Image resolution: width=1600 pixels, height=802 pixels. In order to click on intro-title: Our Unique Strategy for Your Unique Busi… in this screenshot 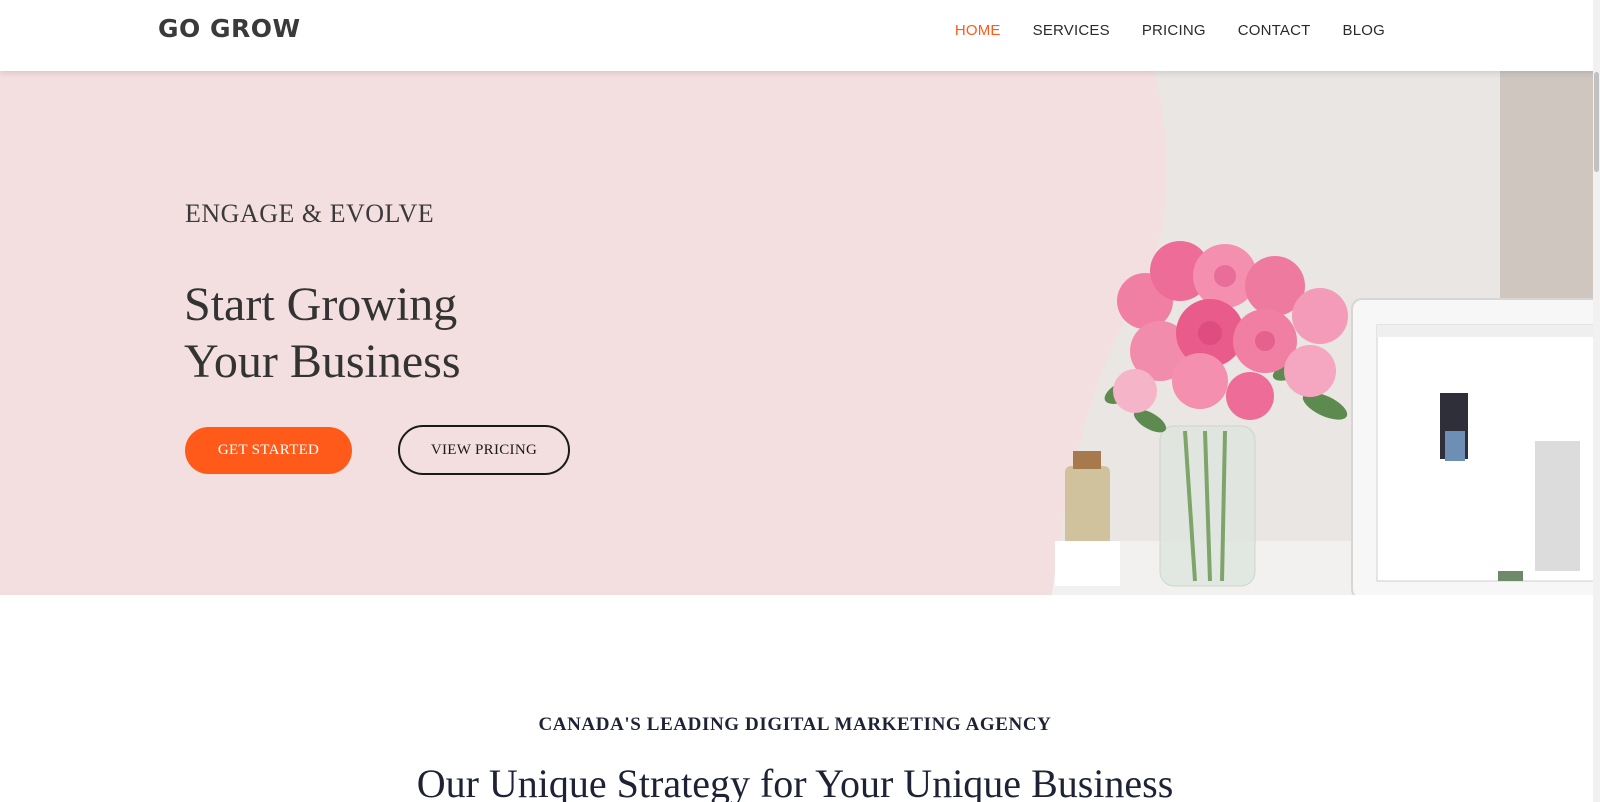, I will do `click(795, 781)`.